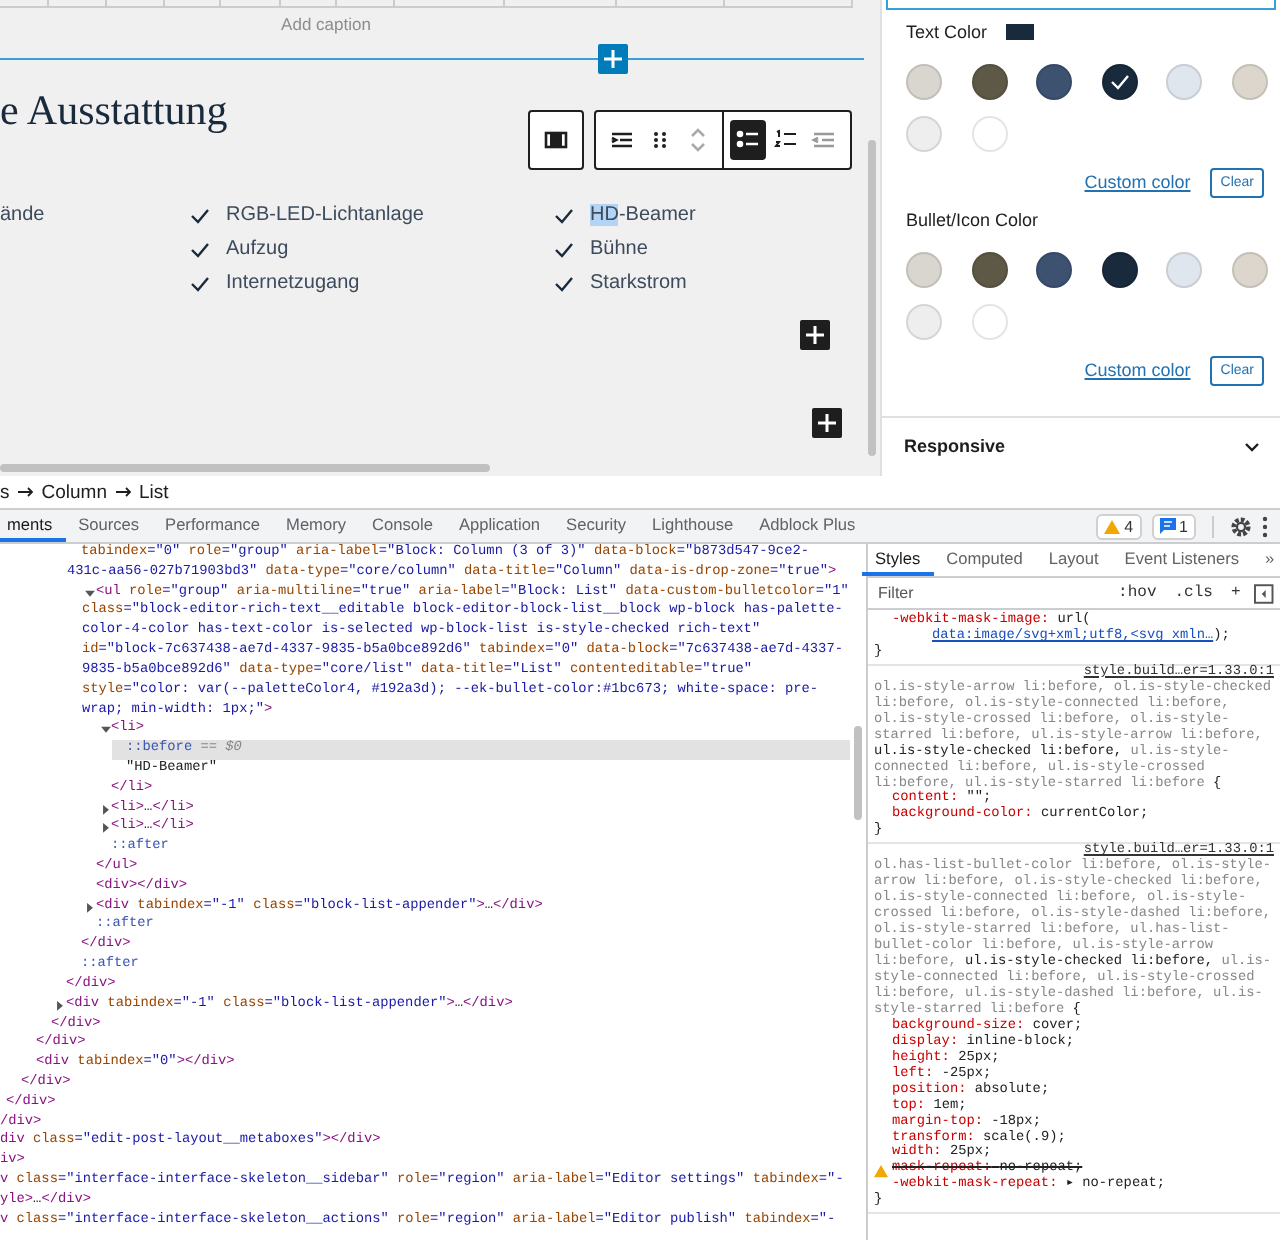  I want to click on panel-title: Responsive, so click(955, 446).